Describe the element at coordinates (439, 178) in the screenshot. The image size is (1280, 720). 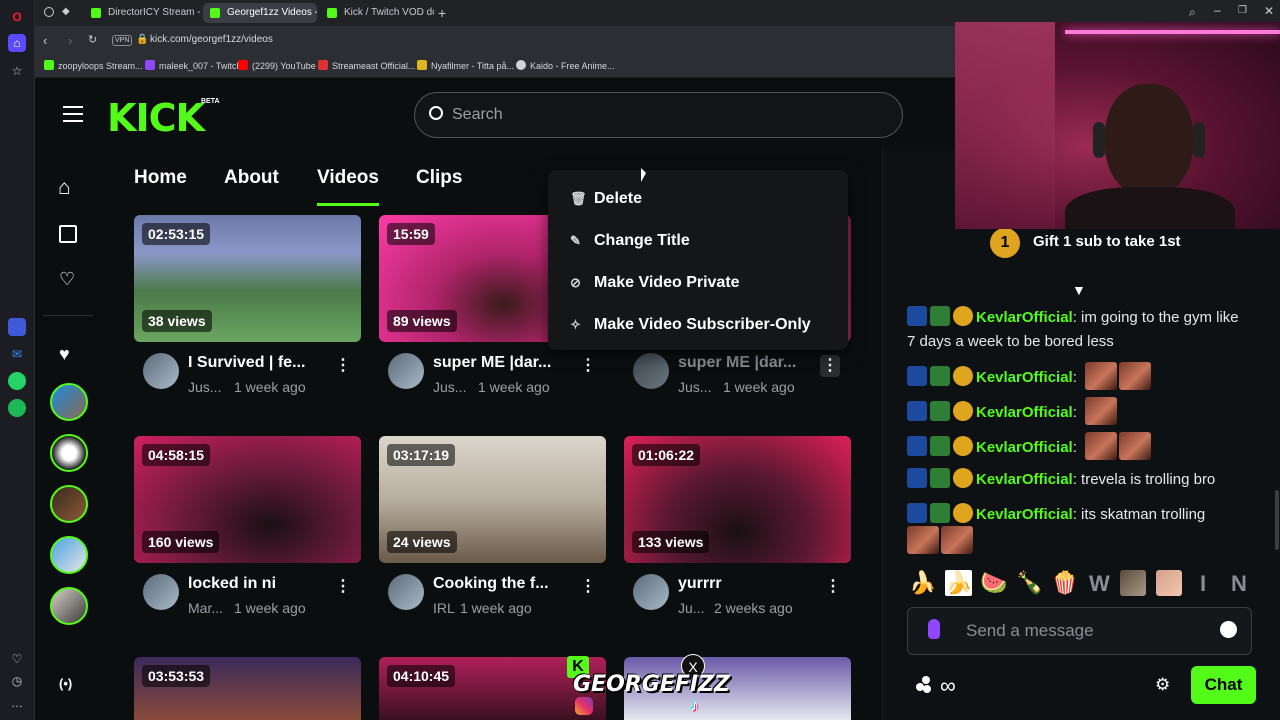
I see `tab-clips: Clips` at that location.